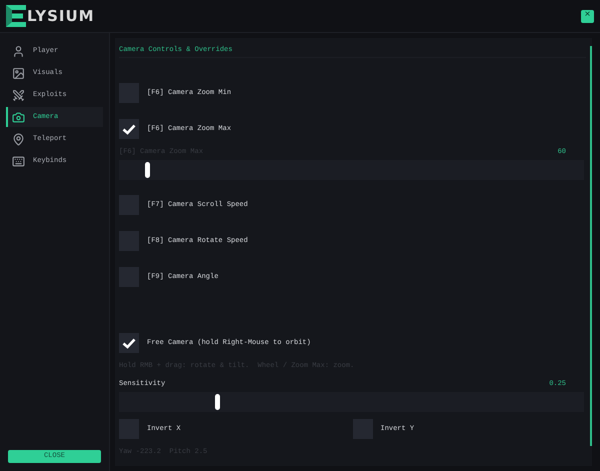 The image size is (600, 471). I want to click on close-button: ×, so click(587, 16).